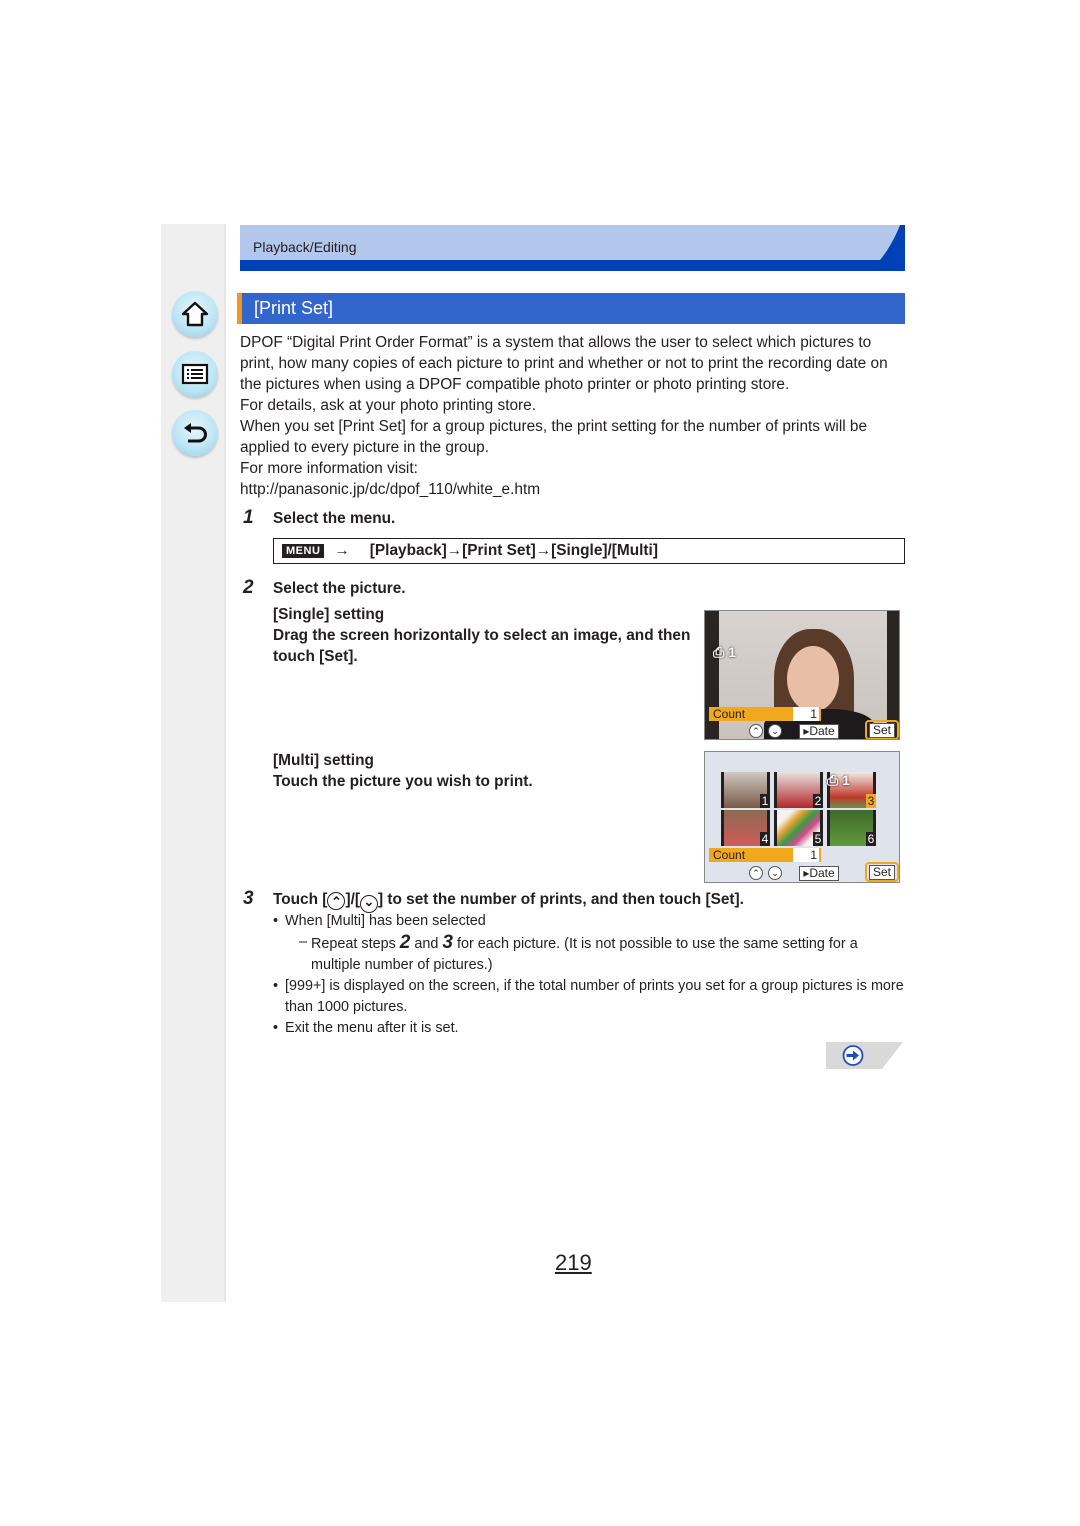  What do you see at coordinates (745, 828) in the screenshot?
I see `thumbnail: 4` at bounding box center [745, 828].